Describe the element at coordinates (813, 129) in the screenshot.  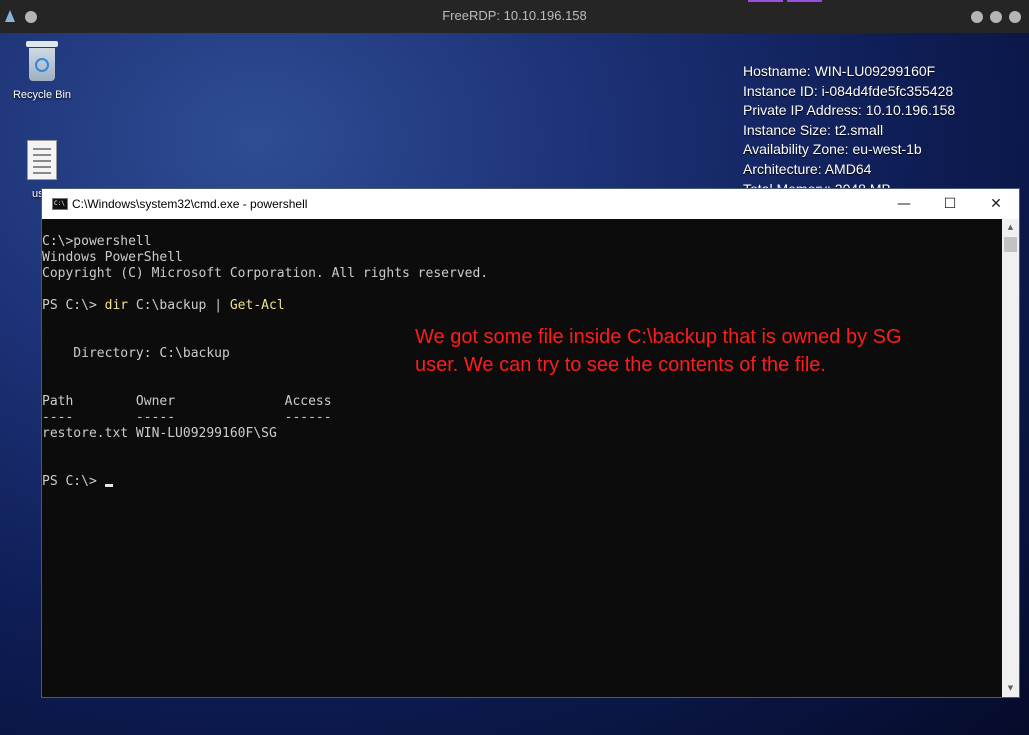
I see `sysinfo-instance-size: Instance Size: t2.small` at that location.